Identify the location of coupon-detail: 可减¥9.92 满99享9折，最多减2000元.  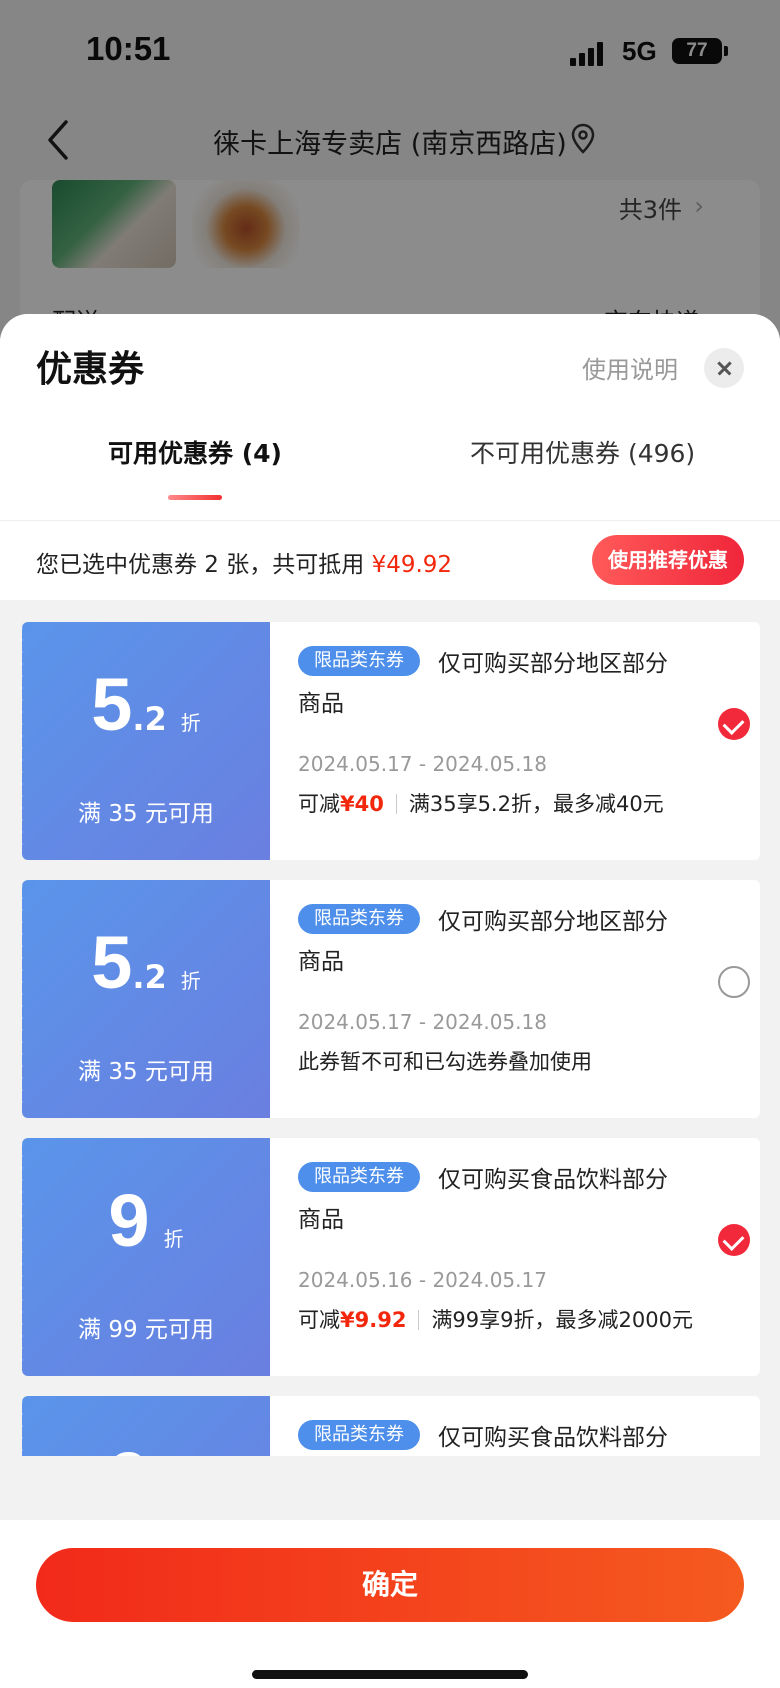
(495, 1319).